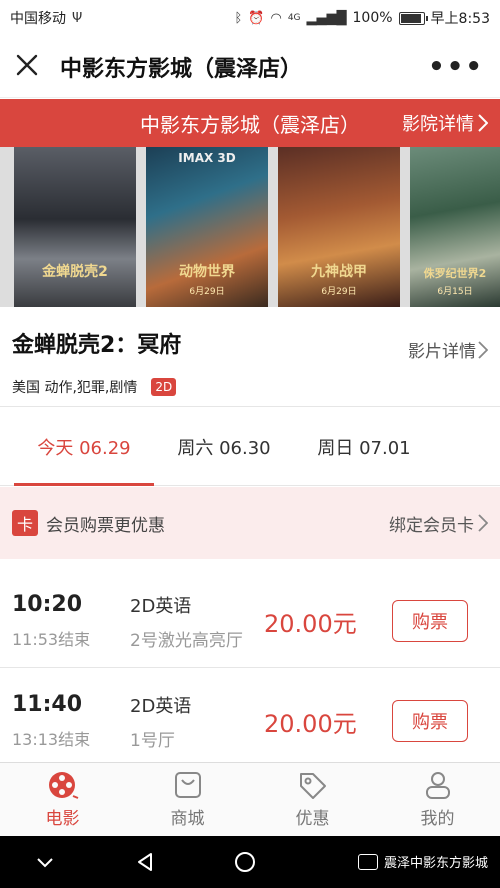  Describe the element at coordinates (164, 387) in the screenshot. I see `format-badge: 2D` at that location.